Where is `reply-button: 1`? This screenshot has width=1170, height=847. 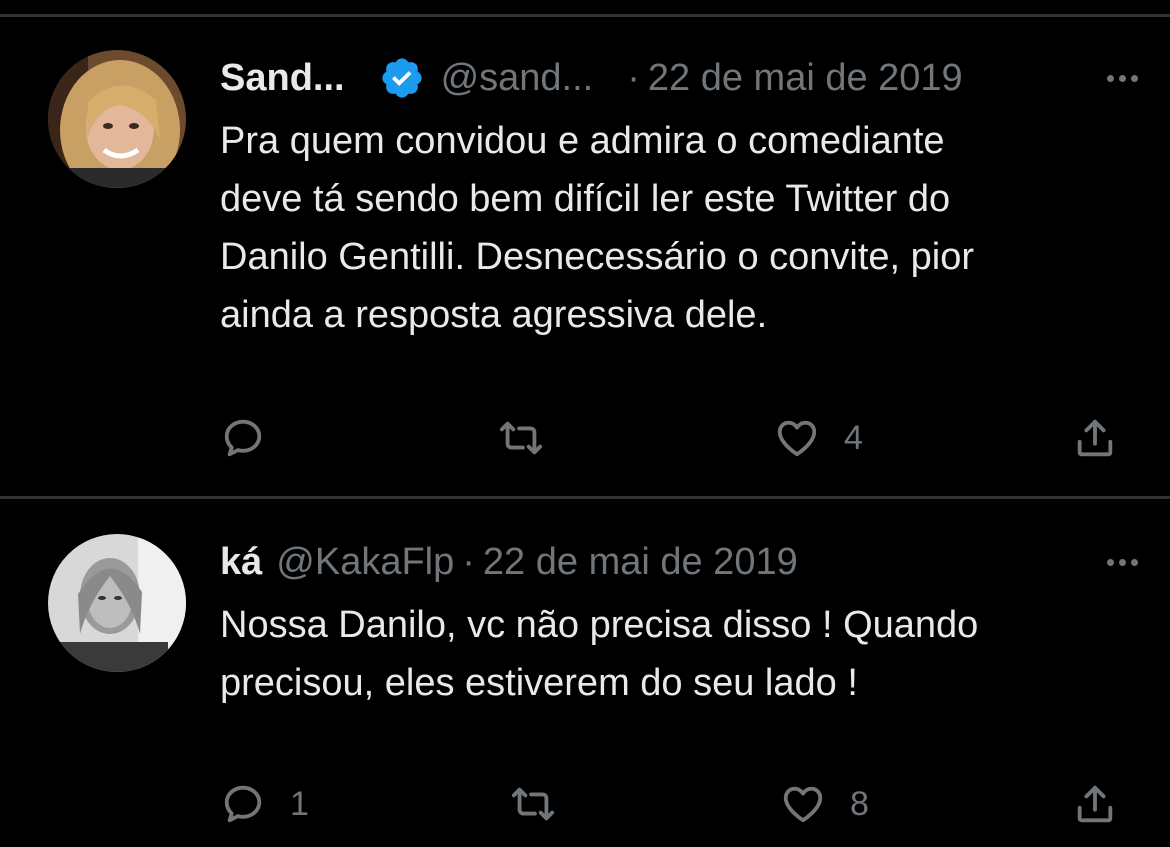
reply-button: 1 is located at coordinates (264, 804).